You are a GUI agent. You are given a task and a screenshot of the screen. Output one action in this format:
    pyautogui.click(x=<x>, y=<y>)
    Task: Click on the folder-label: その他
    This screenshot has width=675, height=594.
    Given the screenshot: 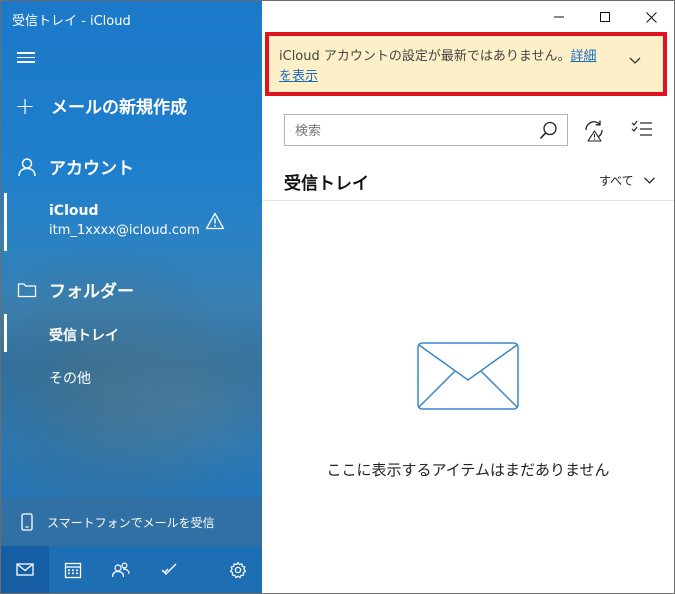 What is the action you would take?
    pyautogui.click(x=70, y=379)
    